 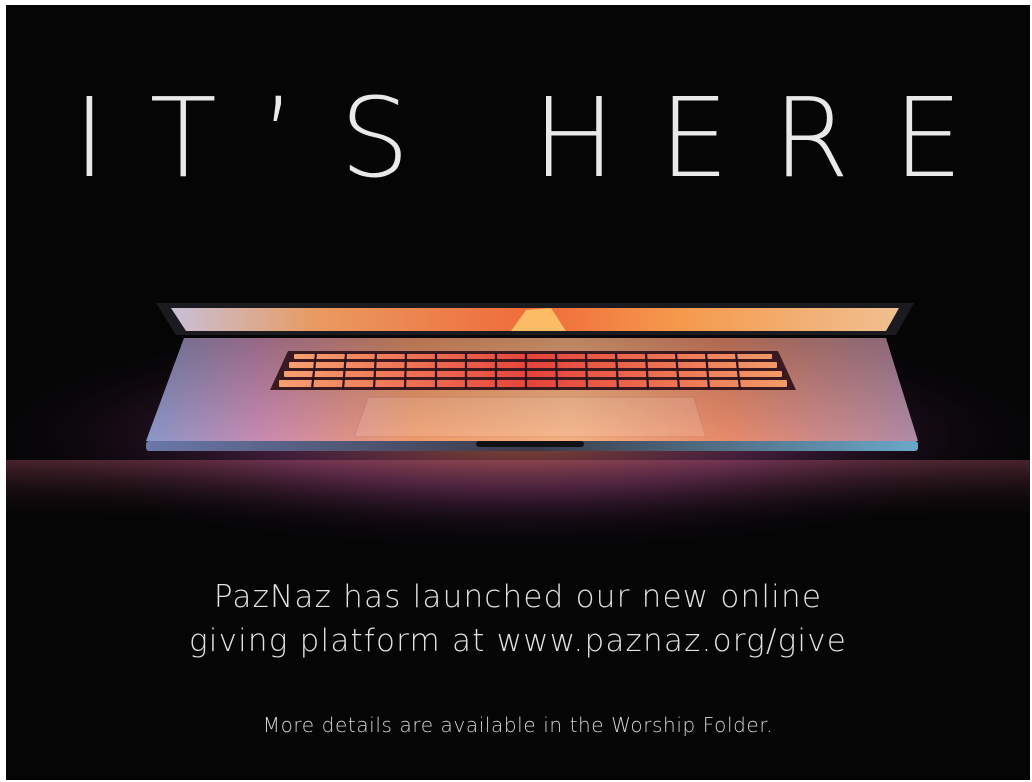 What do you see at coordinates (530, 417) in the screenshot?
I see `laptop-trackpad` at bounding box center [530, 417].